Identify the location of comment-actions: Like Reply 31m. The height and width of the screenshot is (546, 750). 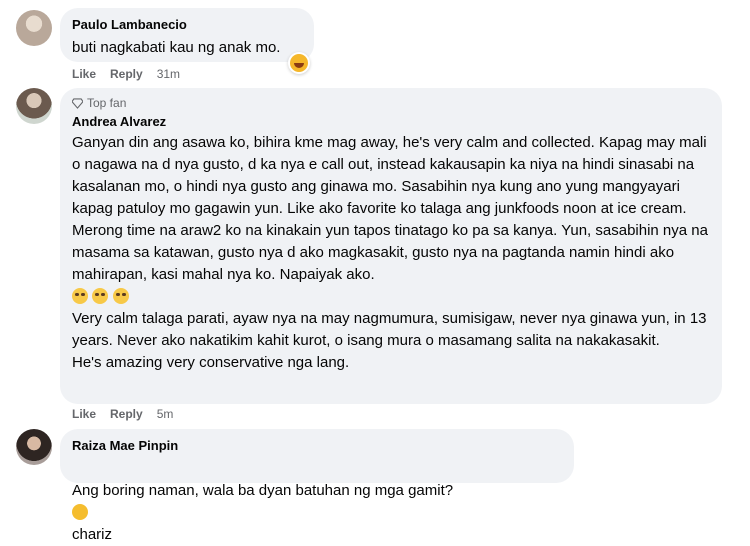
(133, 74).